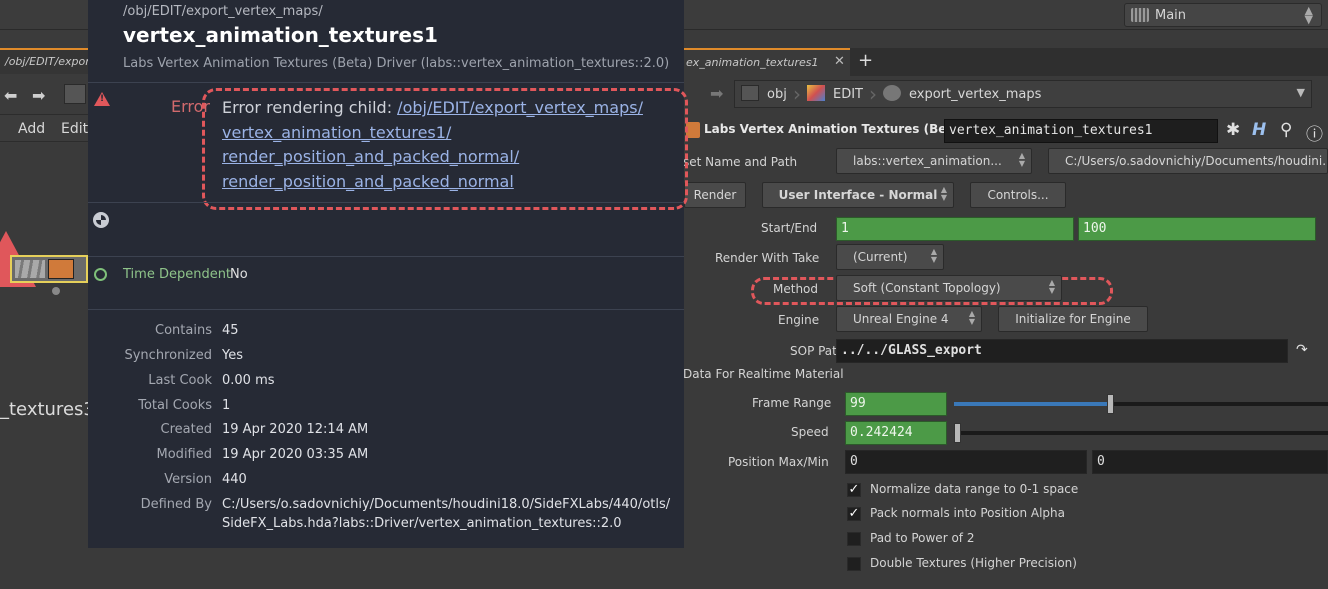  What do you see at coordinates (1302, 350) in the screenshot?
I see `node-chooser-icon: ↷` at bounding box center [1302, 350].